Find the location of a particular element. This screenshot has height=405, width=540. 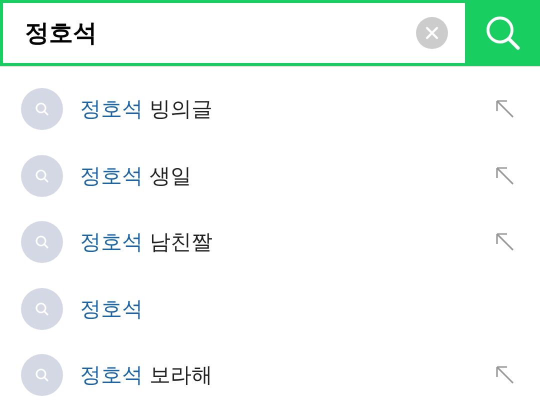

clear-icon is located at coordinates (432, 33).